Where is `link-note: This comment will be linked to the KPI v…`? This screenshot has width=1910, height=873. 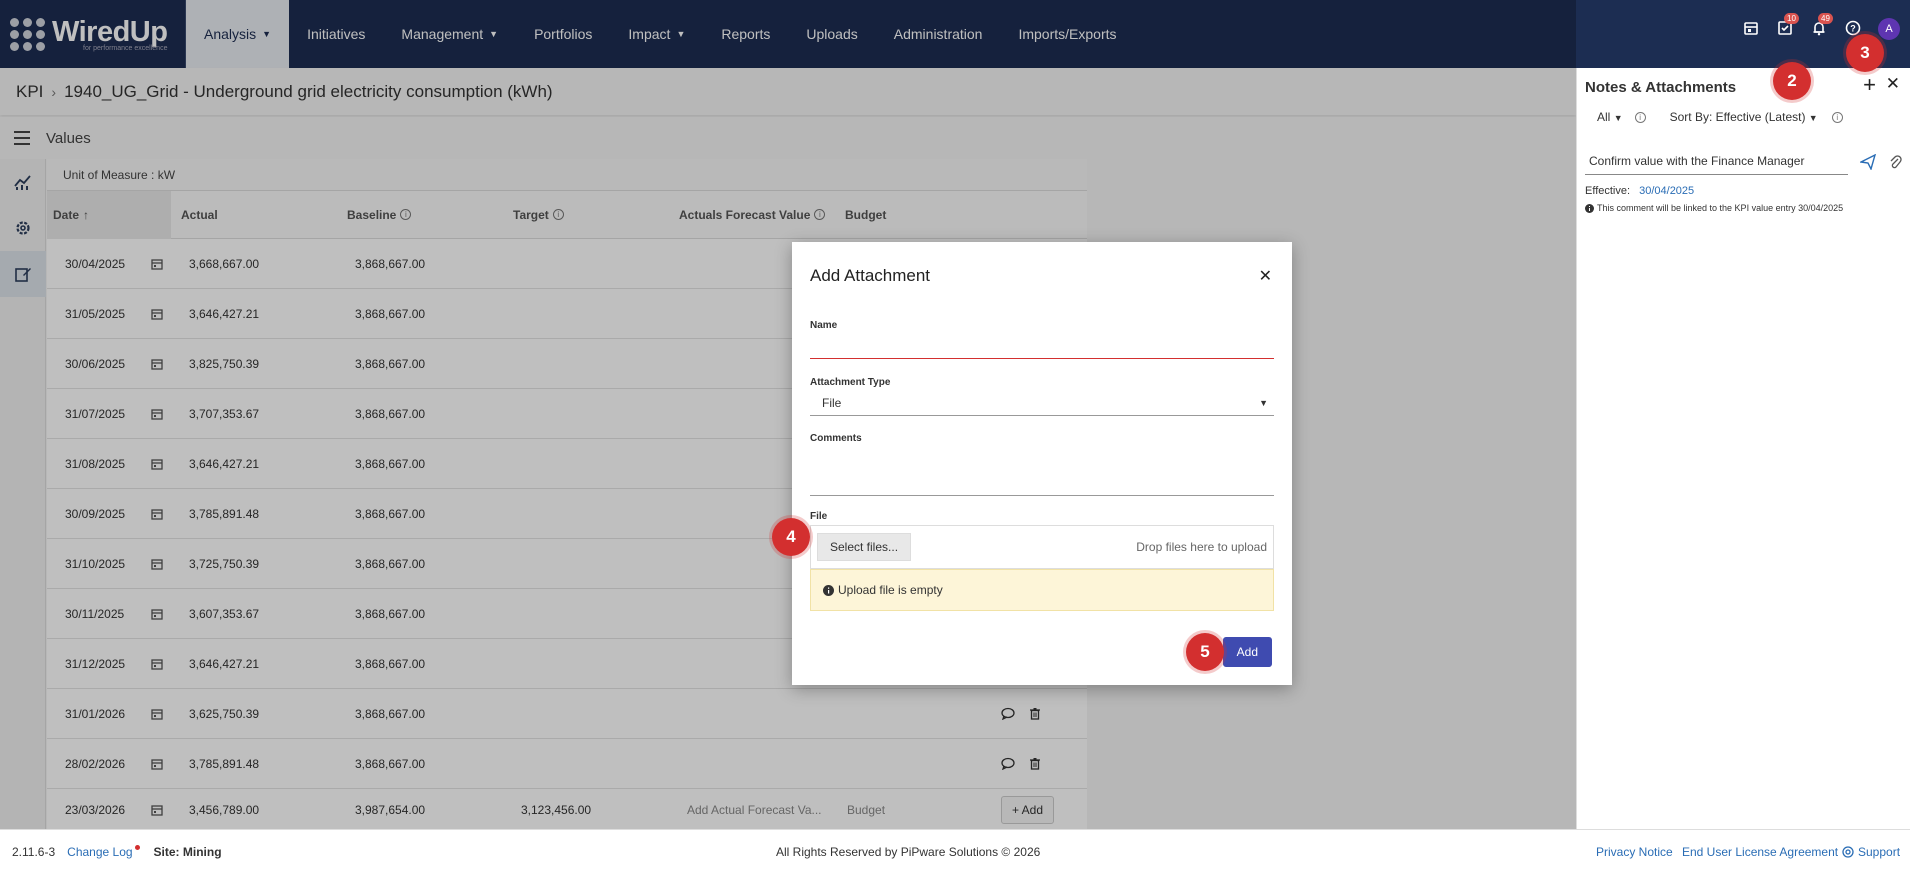 link-note: This comment will be linked to the KPI v… is located at coordinates (1743, 208).